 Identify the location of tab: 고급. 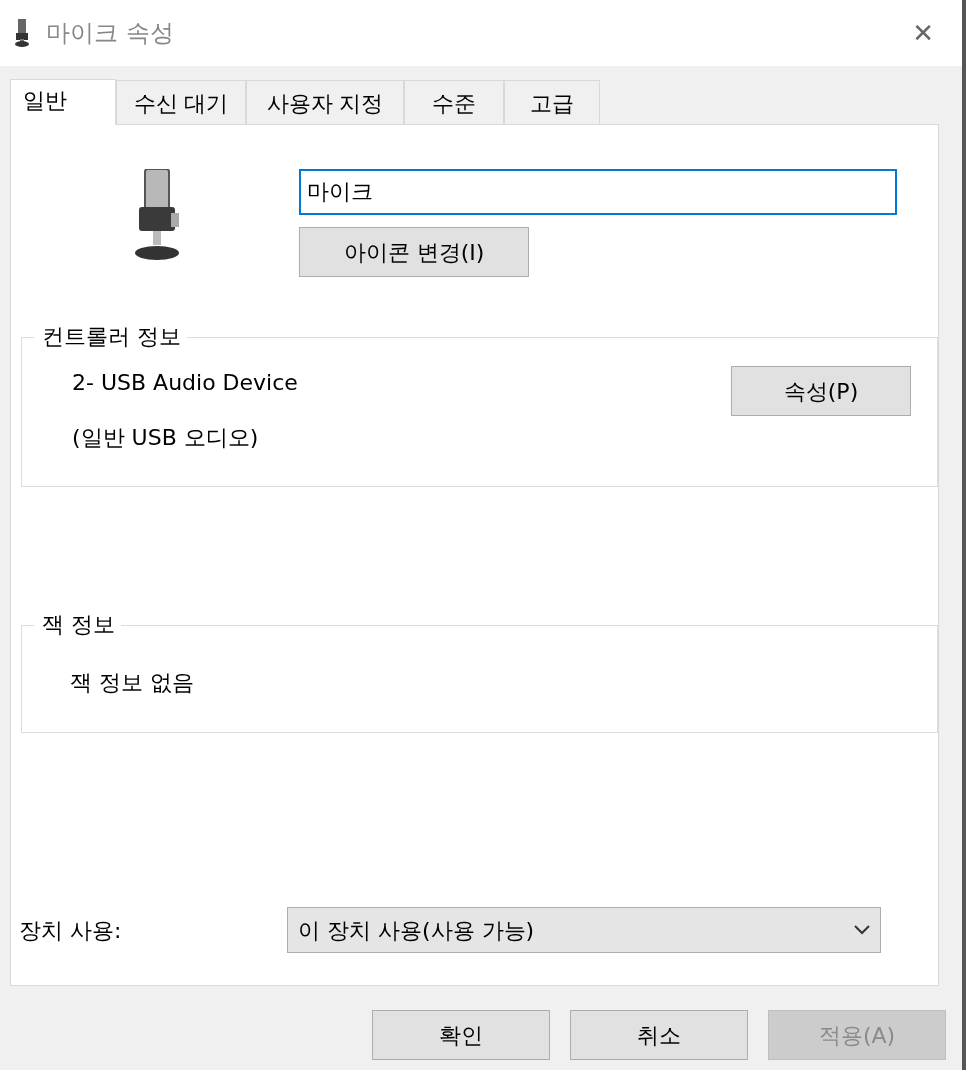
(552, 102).